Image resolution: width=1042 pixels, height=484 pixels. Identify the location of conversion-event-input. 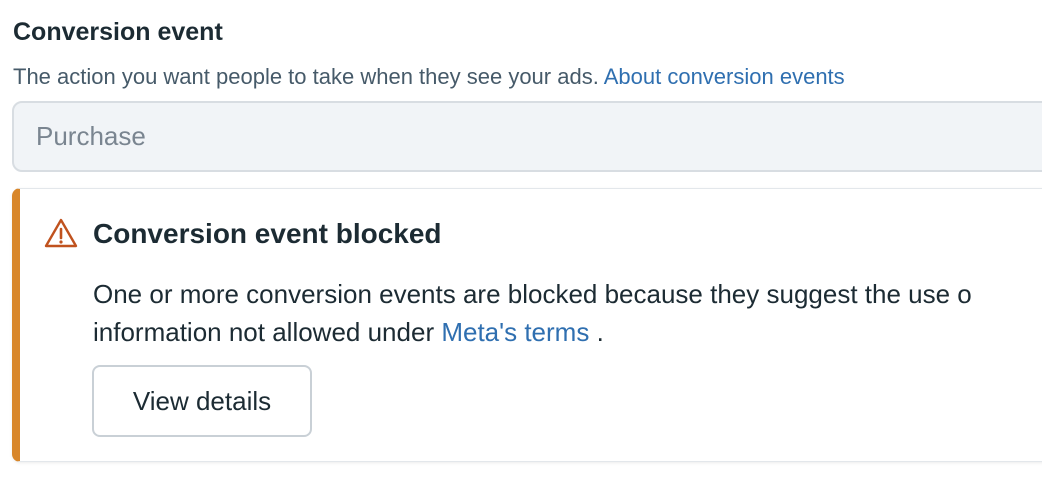
(486, 136).